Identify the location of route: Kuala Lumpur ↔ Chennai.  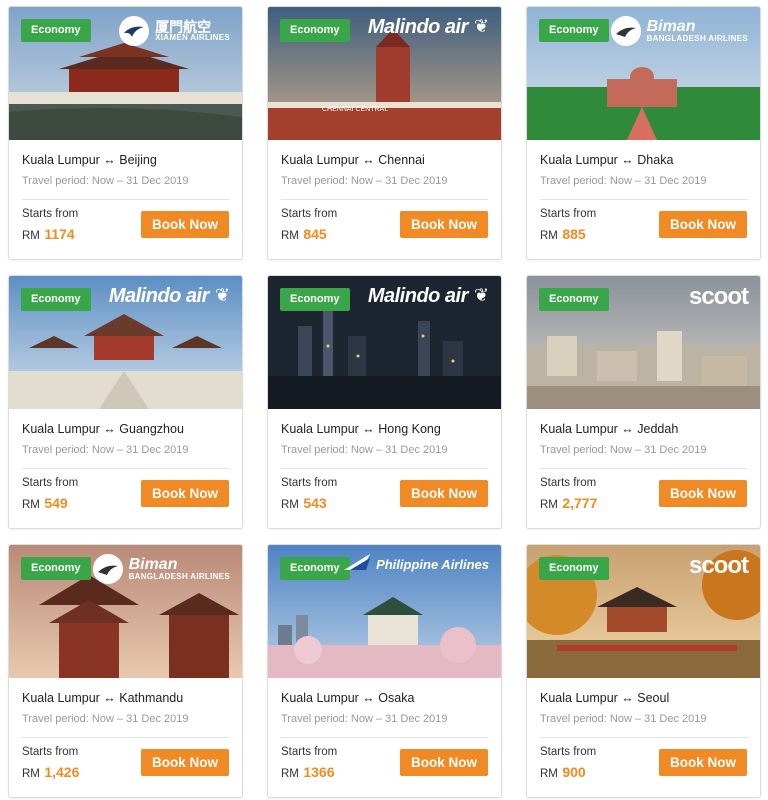
(353, 160).